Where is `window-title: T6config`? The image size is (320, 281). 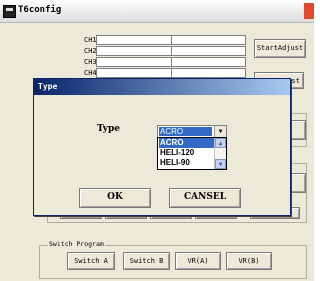
window-title: T6config is located at coordinates (40, 10).